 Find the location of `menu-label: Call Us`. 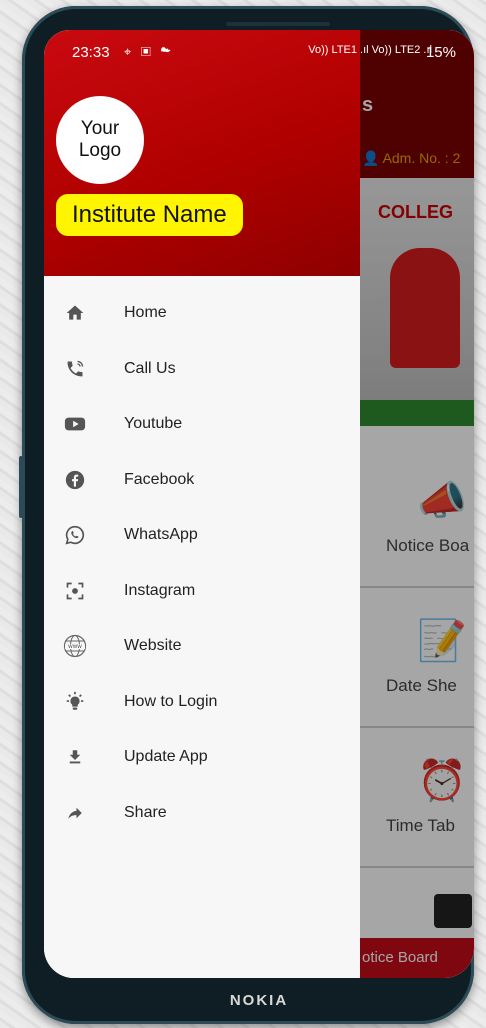

menu-label: Call Us is located at coordinates (150, 368).